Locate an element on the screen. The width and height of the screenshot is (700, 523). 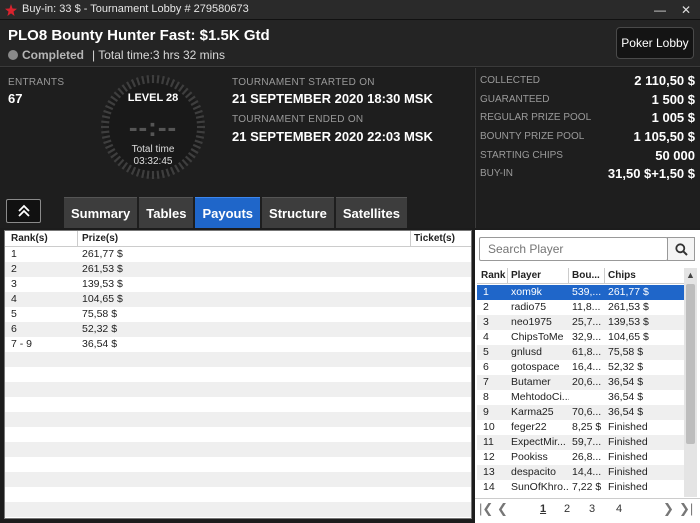
page-3: 3 is located at coordinates (592, 509).